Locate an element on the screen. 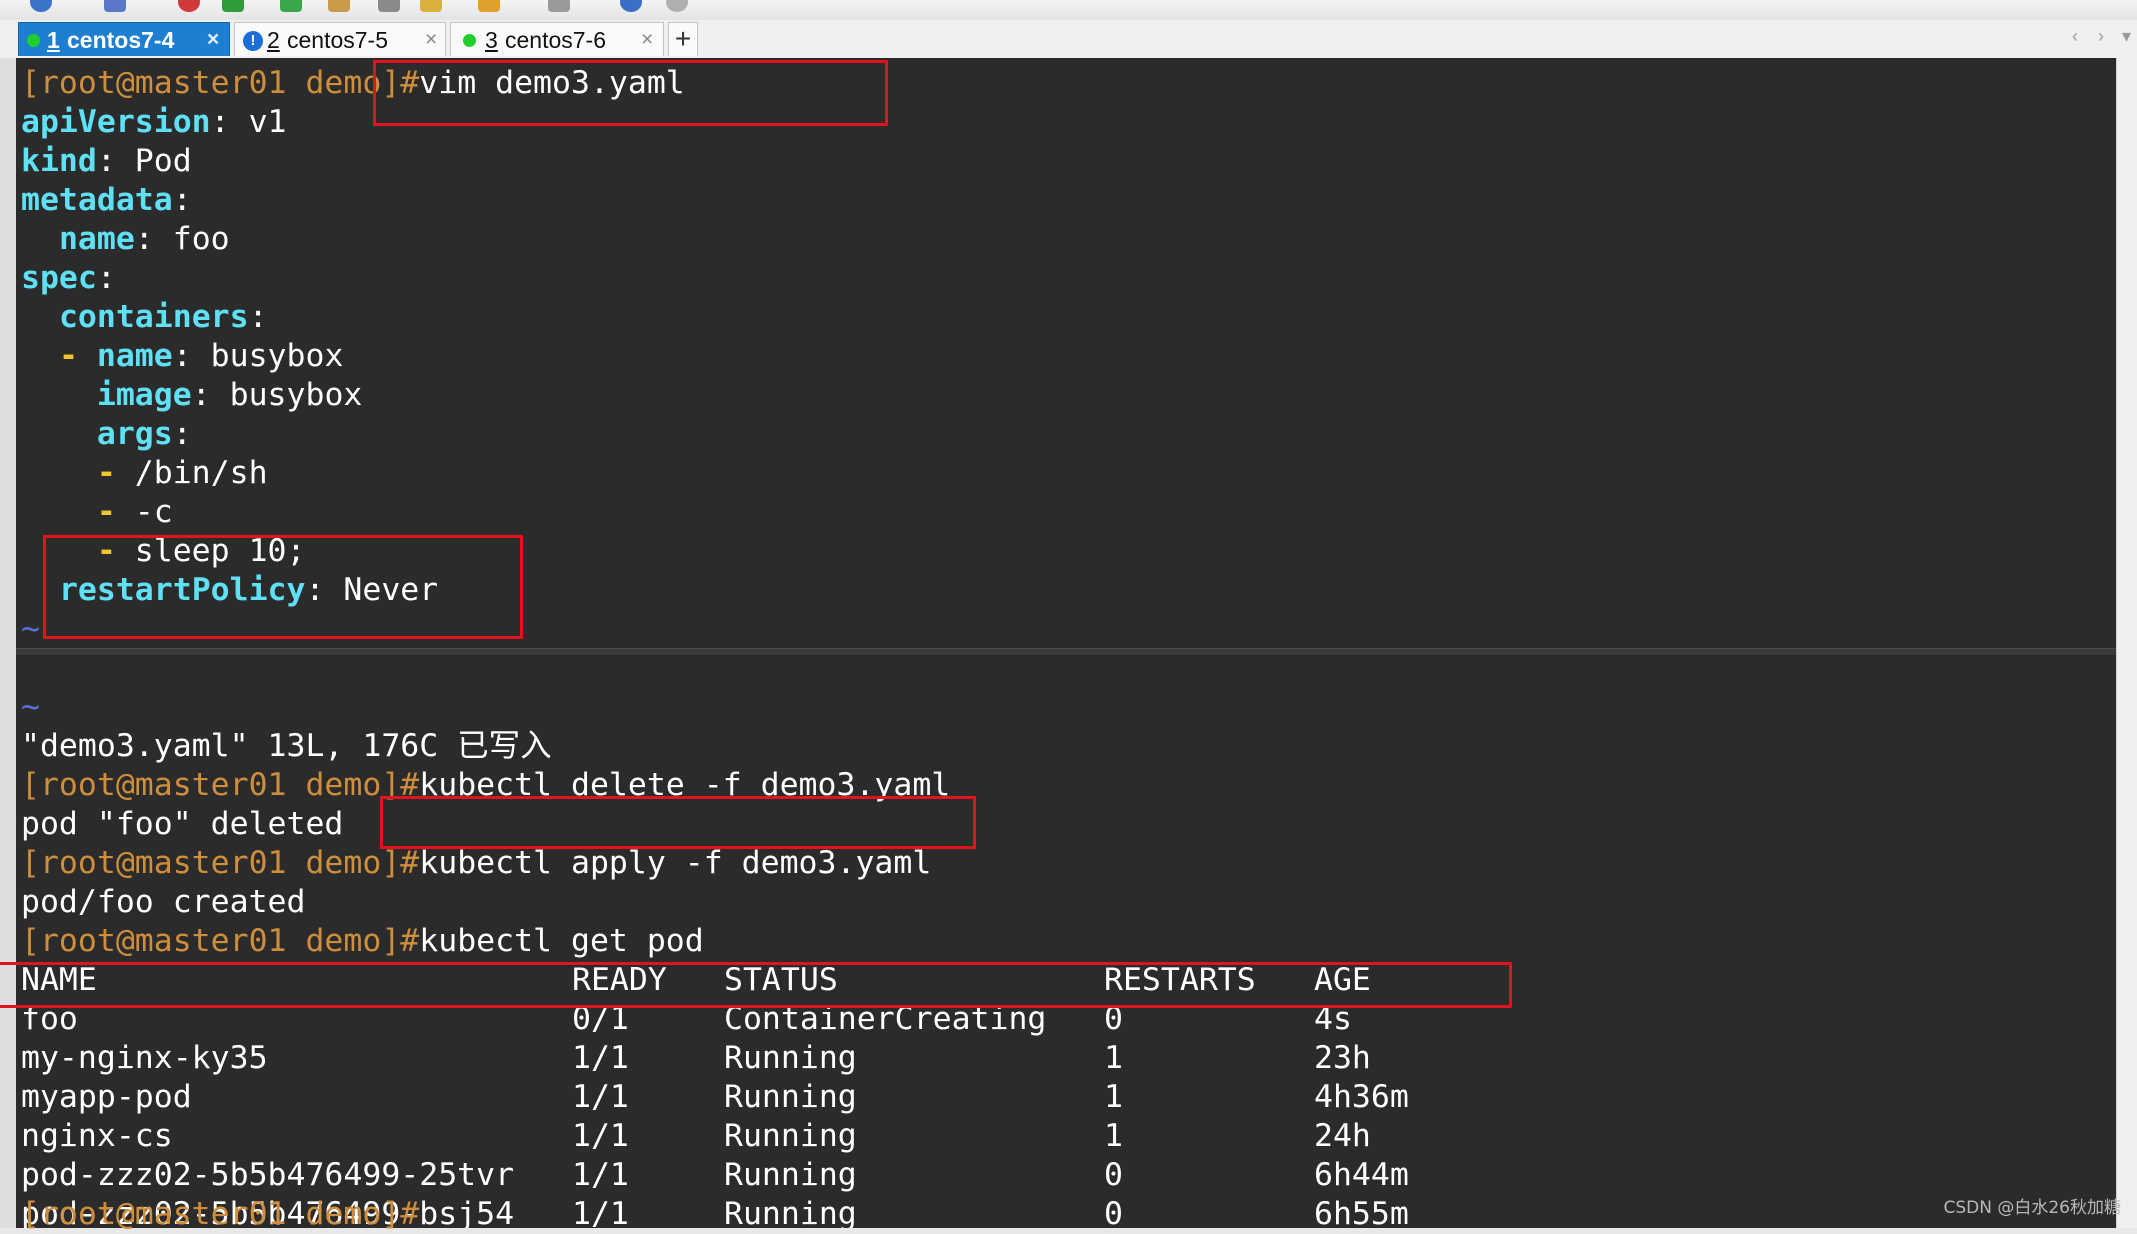  window-icon is located at coordinates (559, 6).